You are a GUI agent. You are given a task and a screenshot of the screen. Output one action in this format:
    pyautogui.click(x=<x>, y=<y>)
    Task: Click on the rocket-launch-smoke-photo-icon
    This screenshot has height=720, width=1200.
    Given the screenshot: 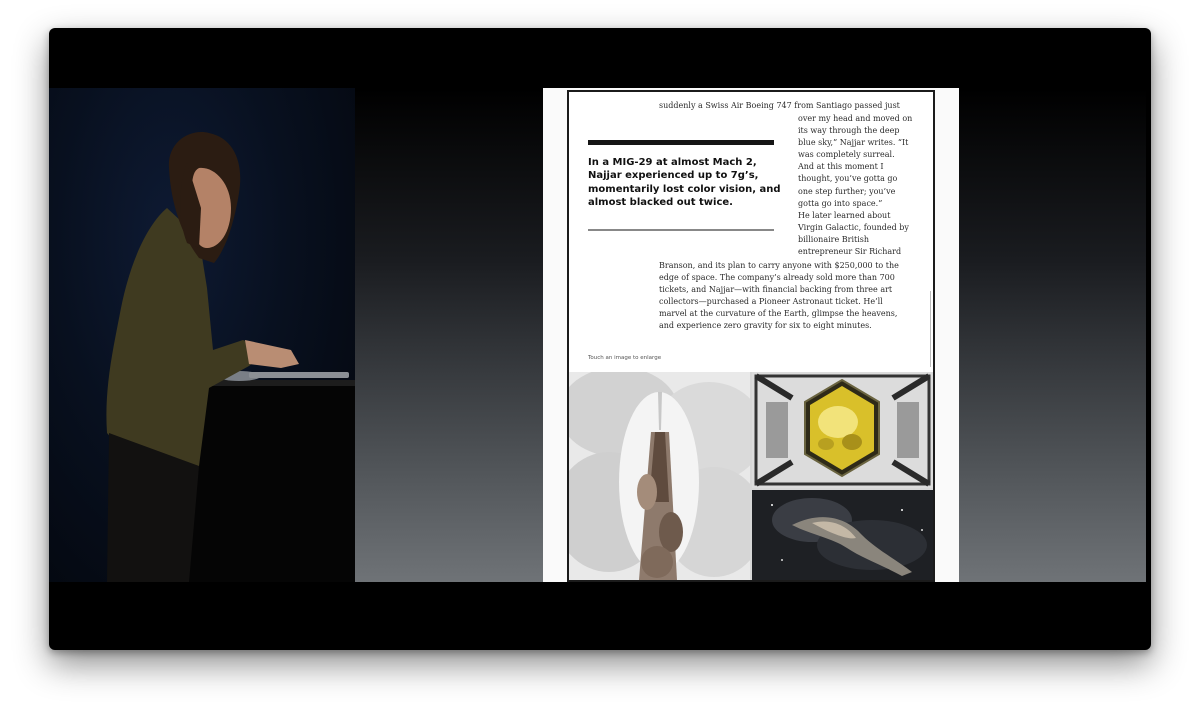 What is the action you would take?
    pyautogui.click(x=659, y=476)
    